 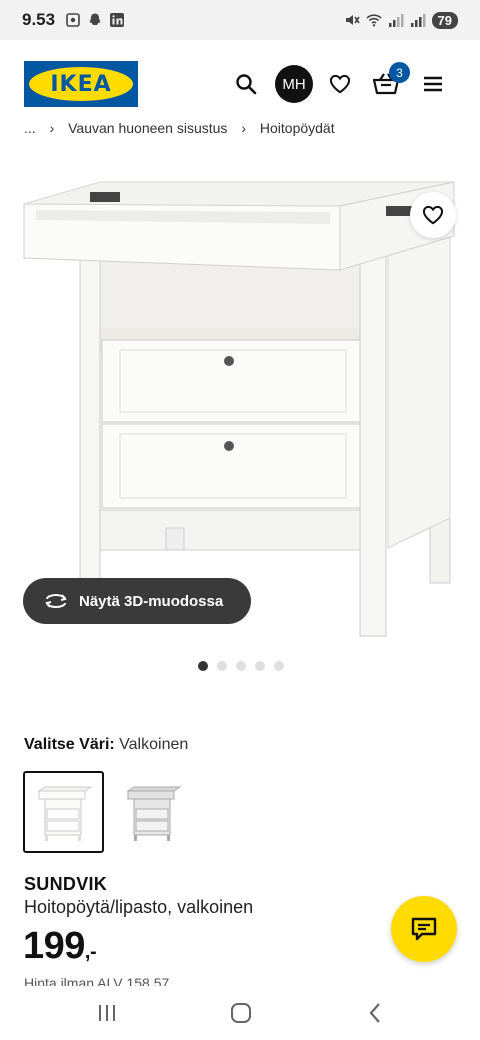 I want to click on ikea-logo: IKEA, so click(x=81, y=84).